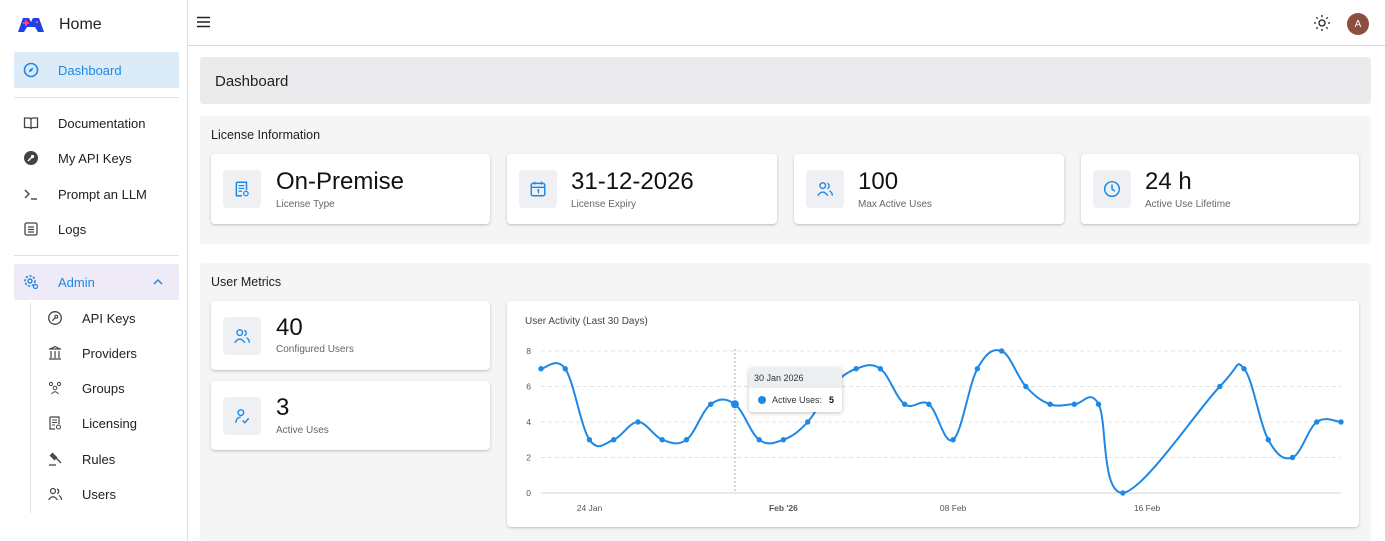 This screenshot has width=1385, height=541. Describe the element at coordinates (246, 282) in the screenshot. I see `section-title: User Metrics` at that location.